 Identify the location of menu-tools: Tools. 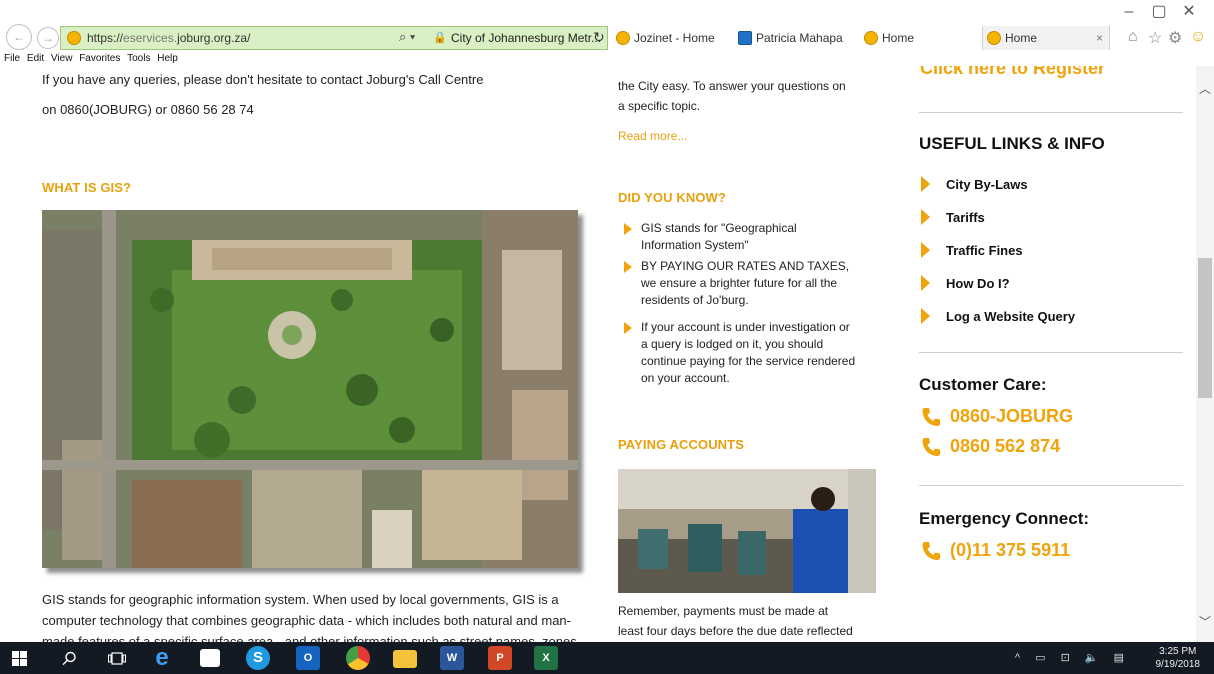
(138, 59).